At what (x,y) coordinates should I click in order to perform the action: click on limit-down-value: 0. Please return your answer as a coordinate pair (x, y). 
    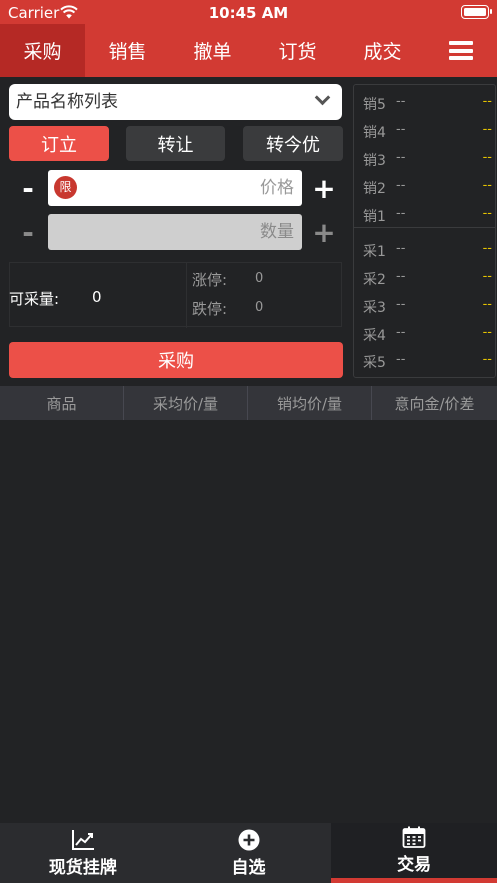
    Looking at the image, I should click on (259, 307).